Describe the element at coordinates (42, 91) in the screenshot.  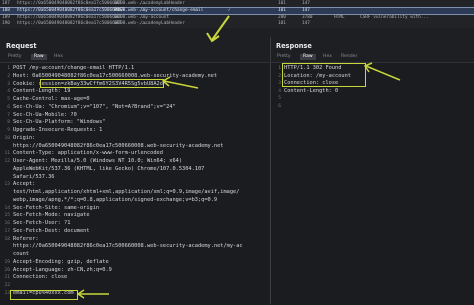
I see `line-text: Content-Length: 19` at that location.